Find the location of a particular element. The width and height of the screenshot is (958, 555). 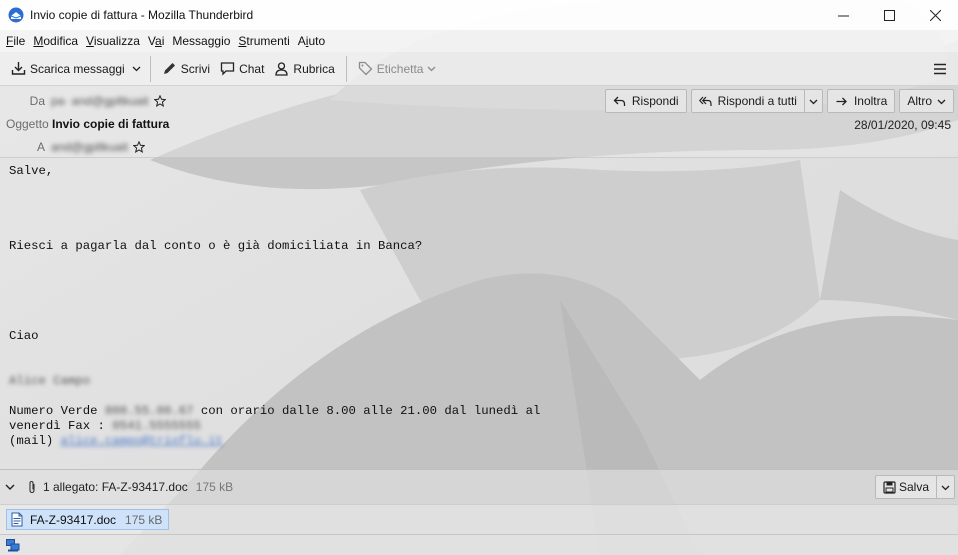

to-label: A is located at coordinates (40, 147).